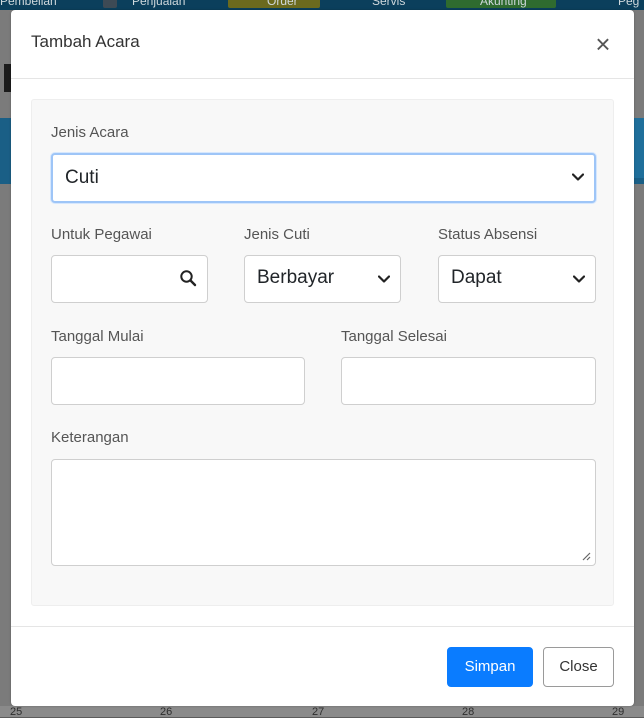  Describe the element at coordinates (188, 278) in the screenshot. I see `search-icon` at that location.